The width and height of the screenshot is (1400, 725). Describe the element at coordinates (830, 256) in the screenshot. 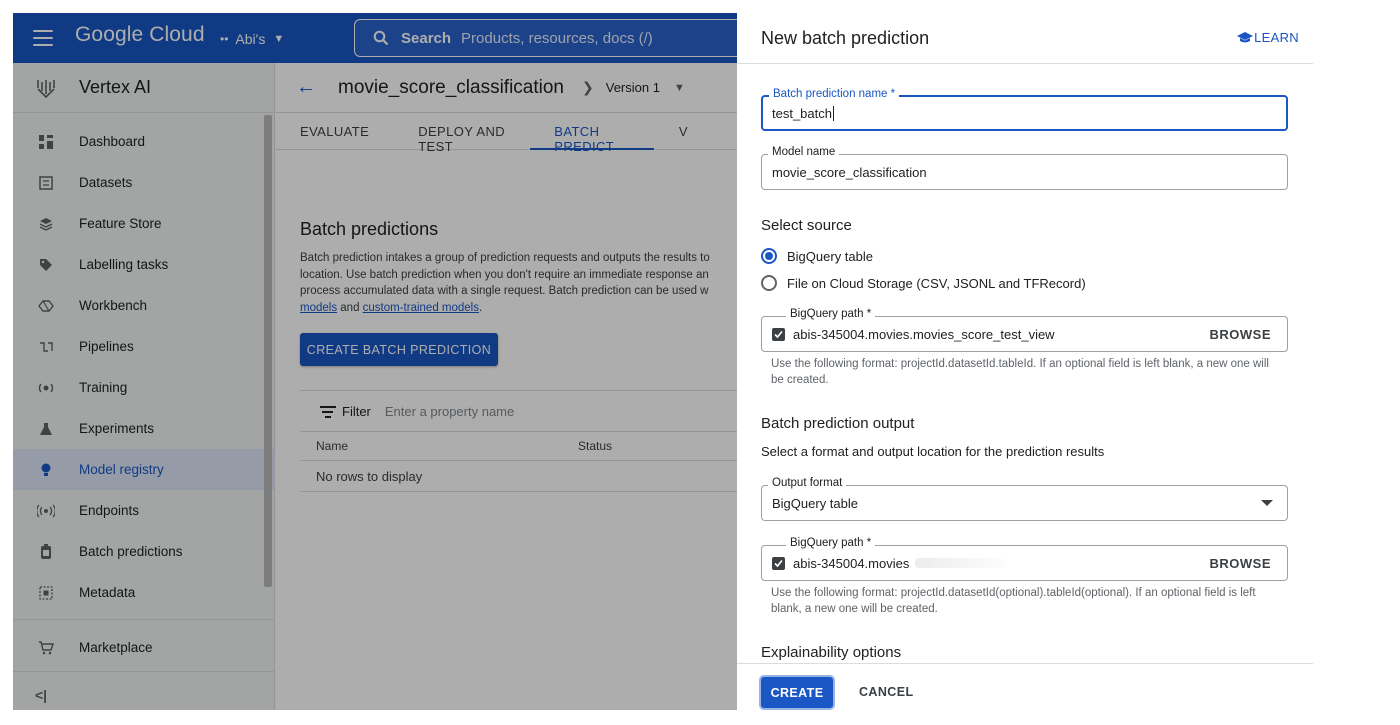

I see `radio-label: BigQuery table` at that location.